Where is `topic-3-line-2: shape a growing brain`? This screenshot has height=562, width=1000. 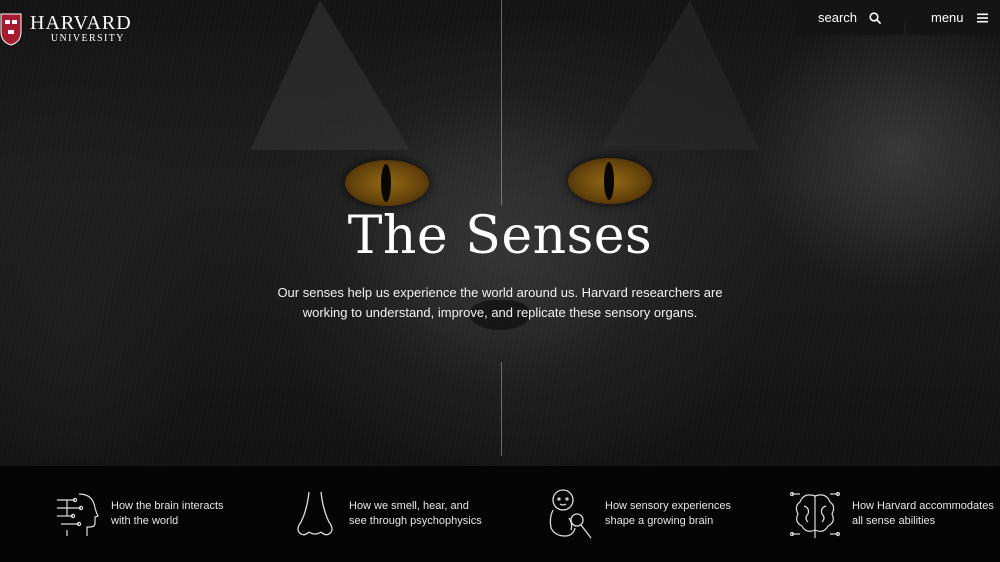
topic-3-line-2: shape a growing brain is located at coordinates (659, 521).